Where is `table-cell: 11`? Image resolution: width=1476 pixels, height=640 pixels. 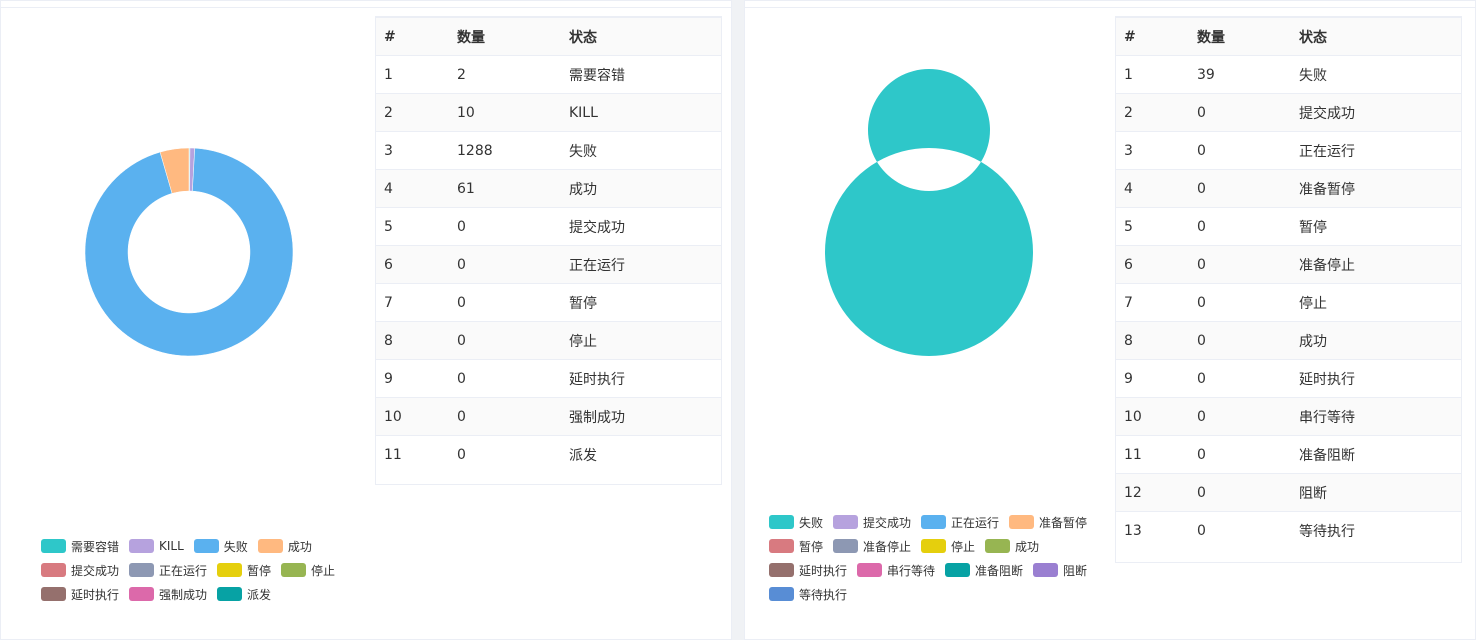 table-cell: 11 is located at coordinates (412, 454).